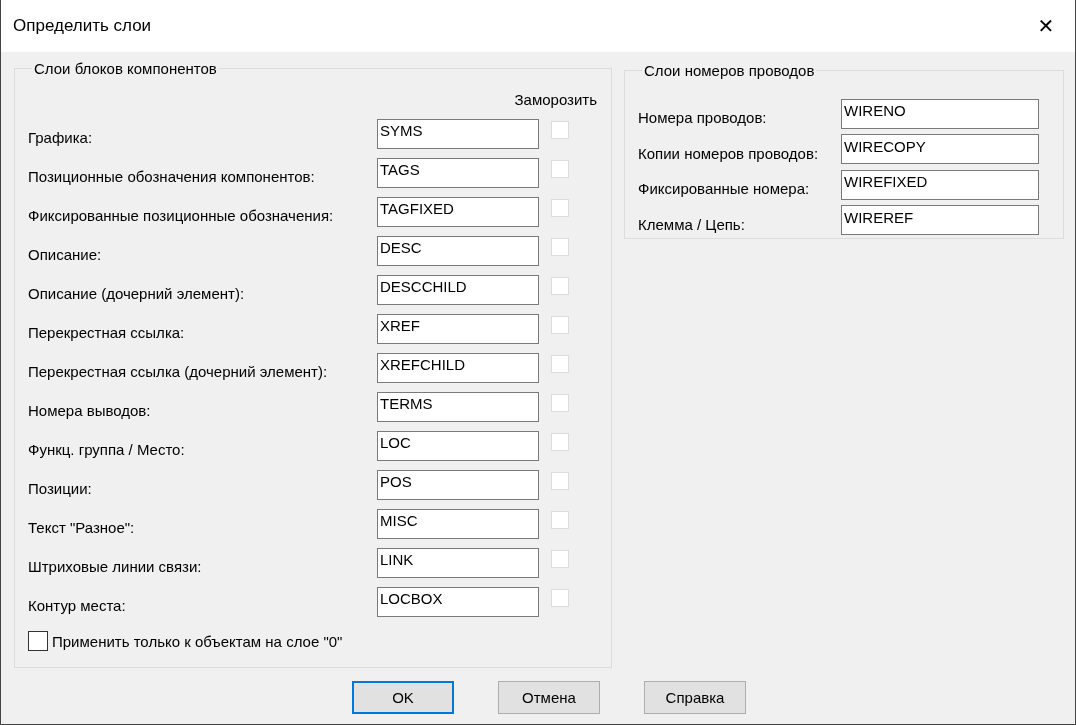  I want to click on field-label: Позиционные обозначения компонентов:, so click(172, 176).